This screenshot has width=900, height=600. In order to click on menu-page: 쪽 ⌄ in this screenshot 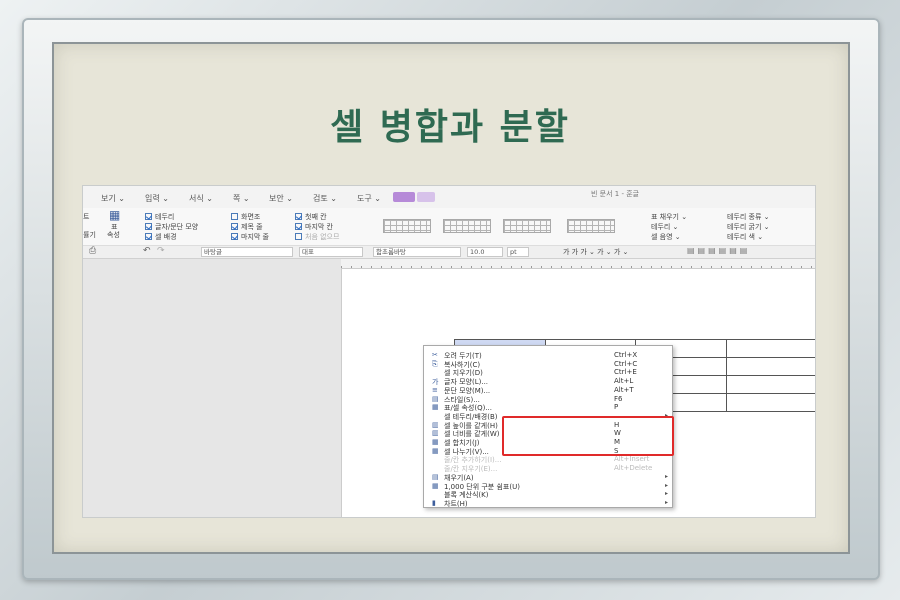, I will do `click(241, 198)`.